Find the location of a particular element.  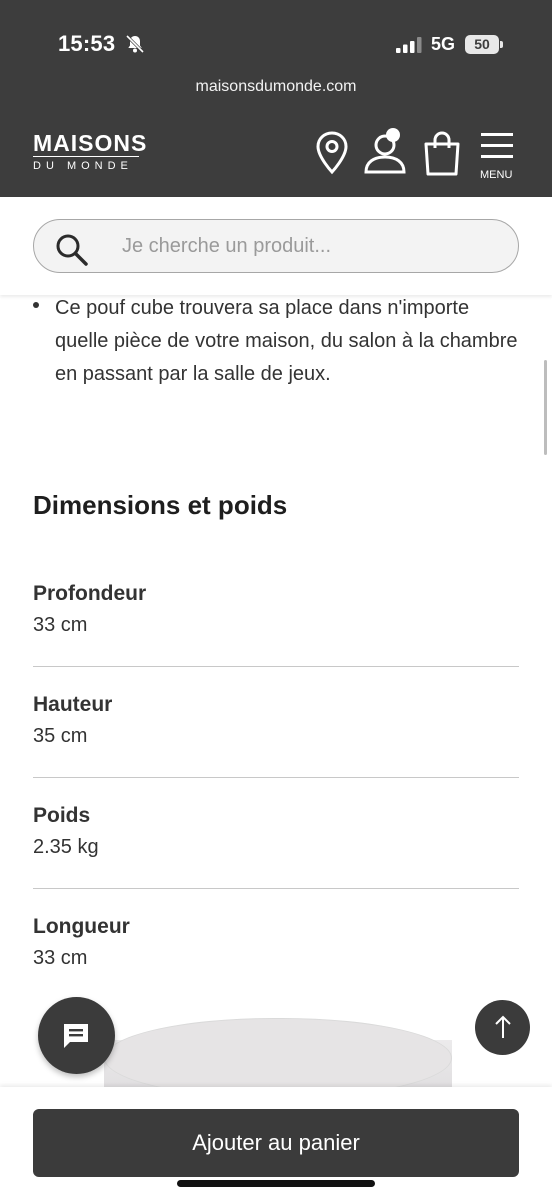

battery-icon: 50 is located at coordinates (484, 44).